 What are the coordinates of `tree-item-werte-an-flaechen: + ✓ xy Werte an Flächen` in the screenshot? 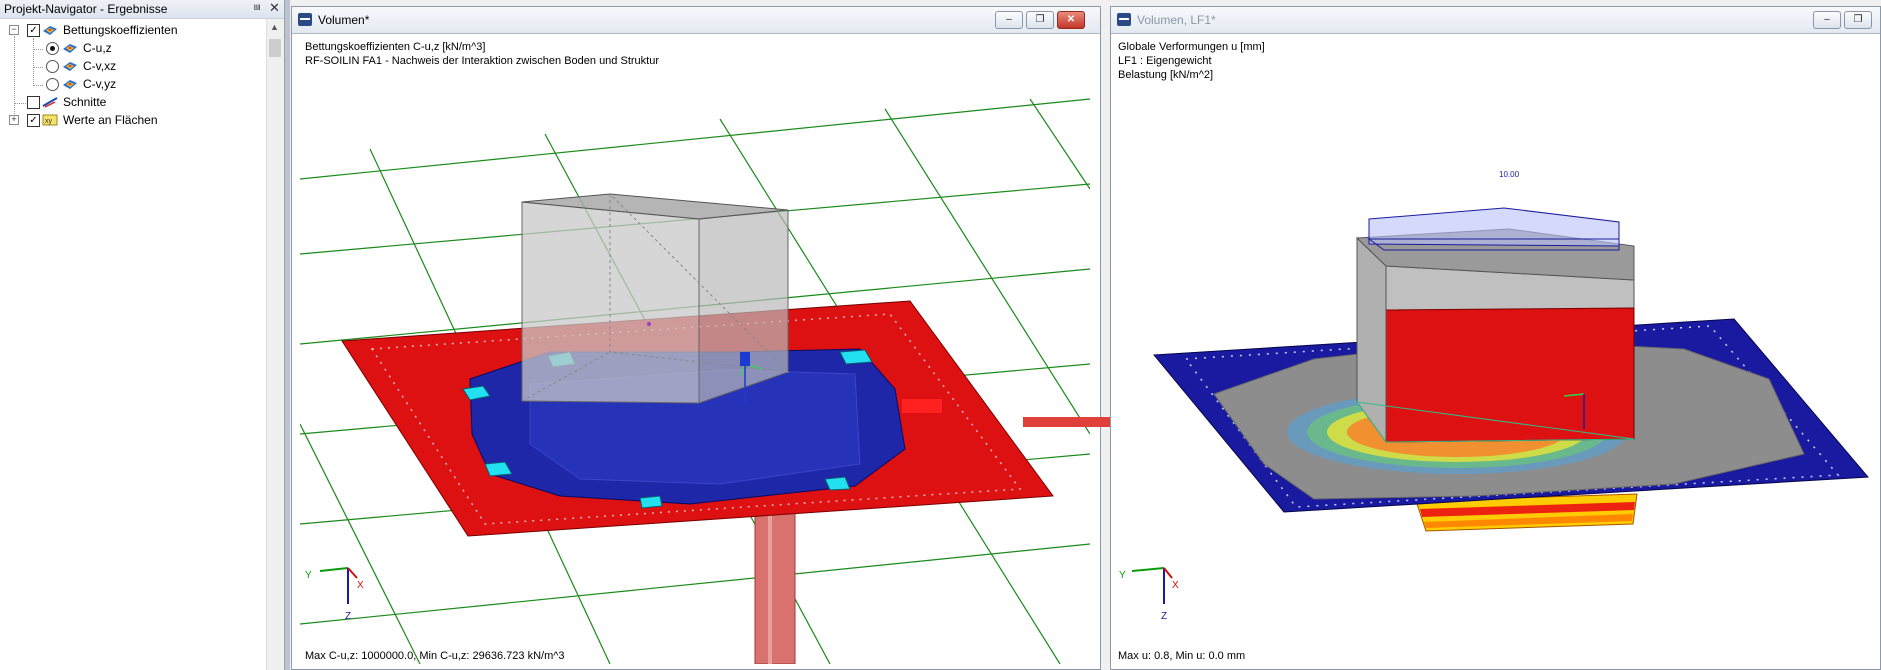 It's located at (130, 120).